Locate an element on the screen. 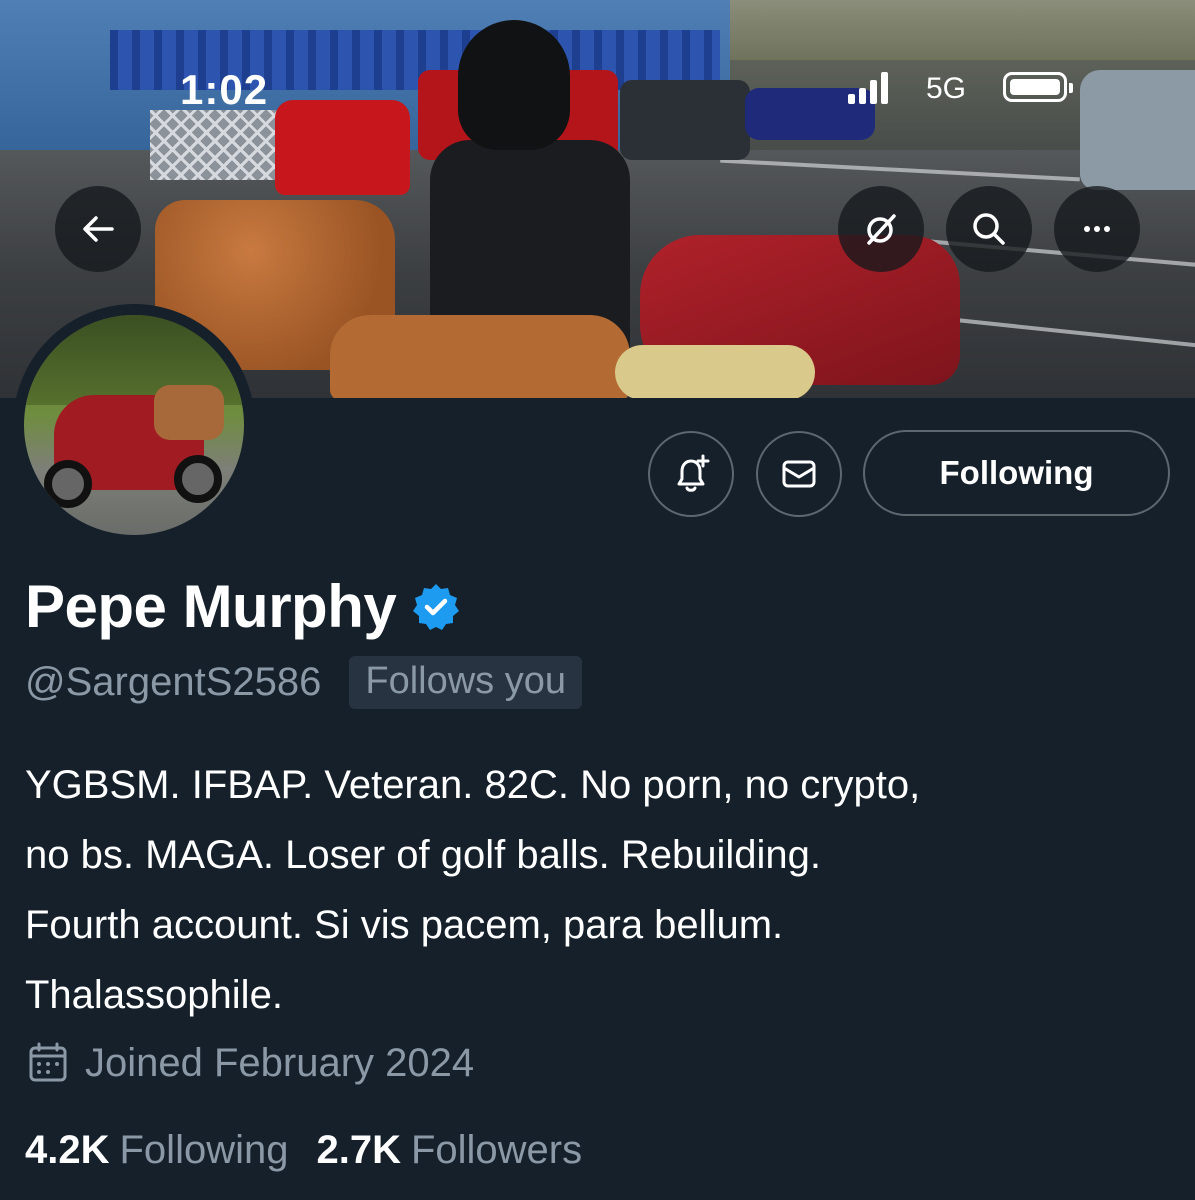 This screenshot has width=1195, height=1200. avatar is located at coordinates (134, 425).